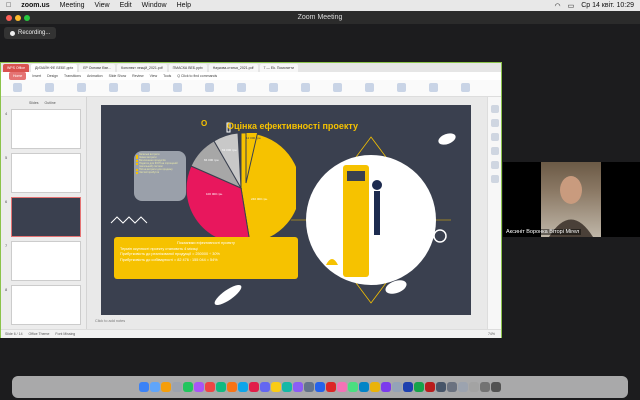 This screenshot has width=640, height=400. Describe the element at coordinates (118, 76) in the screenshot. I see `menu-slideshow: Slide Show` at that location.